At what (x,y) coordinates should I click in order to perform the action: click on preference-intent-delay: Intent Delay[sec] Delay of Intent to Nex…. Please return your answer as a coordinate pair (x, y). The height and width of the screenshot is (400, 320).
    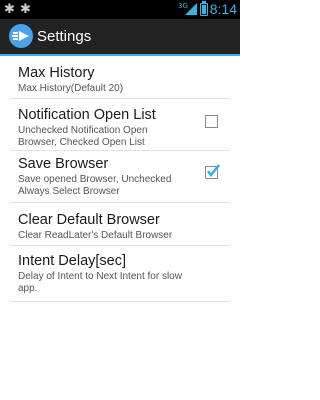
    Looking at the image, I should click on (120, 274).